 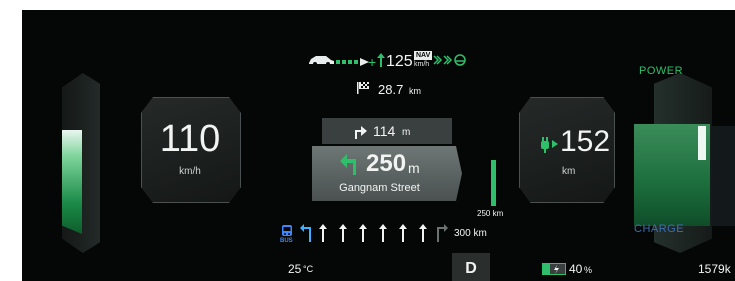 I want to click on plug-icon, so click(x=545, y=145).